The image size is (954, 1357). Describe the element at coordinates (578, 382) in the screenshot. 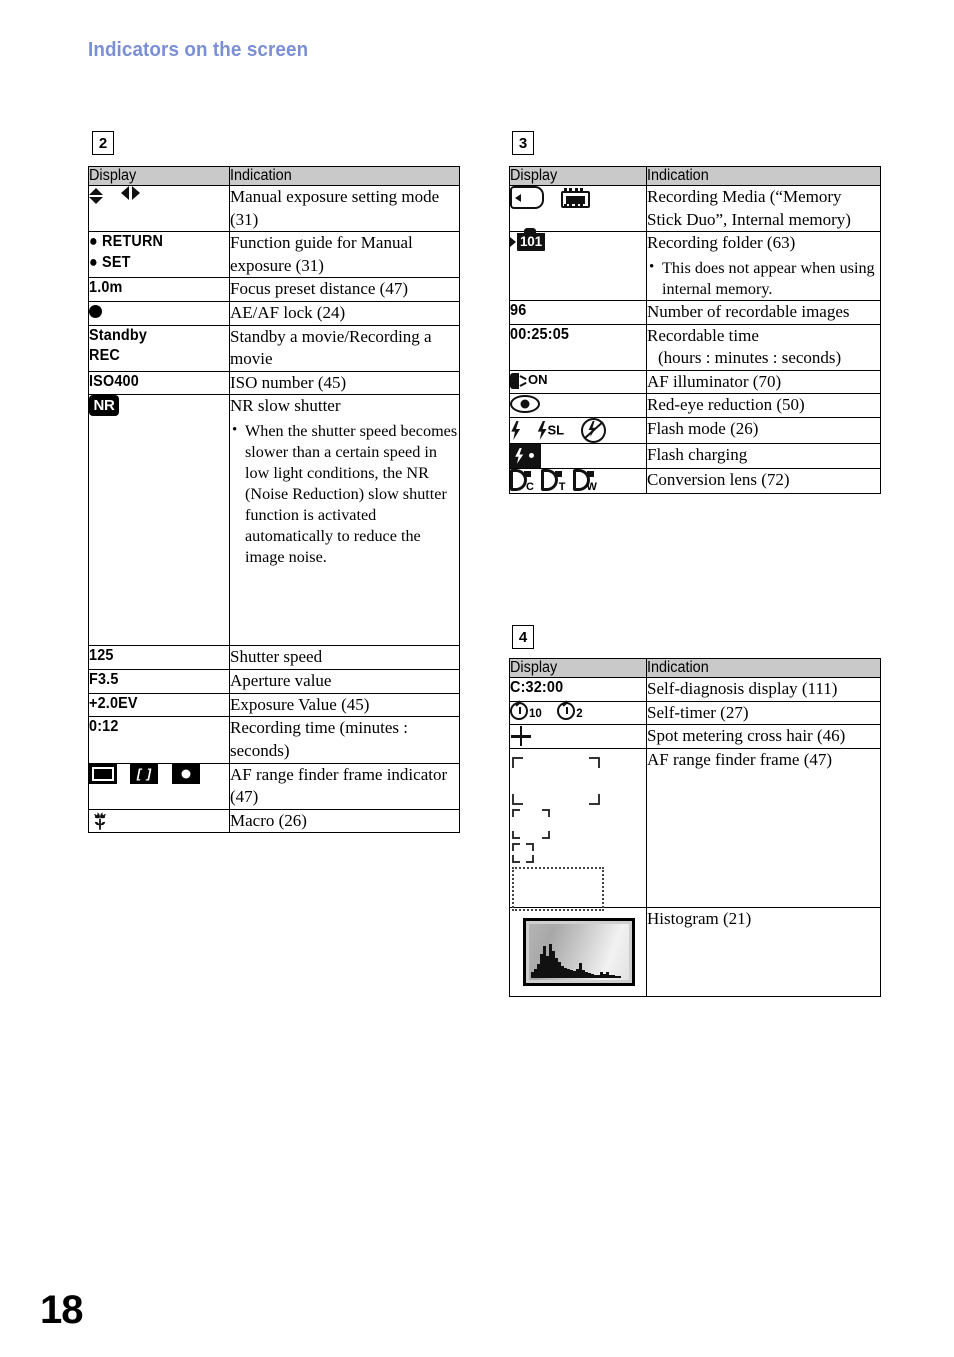

I see `display-cell: ON` at that location.